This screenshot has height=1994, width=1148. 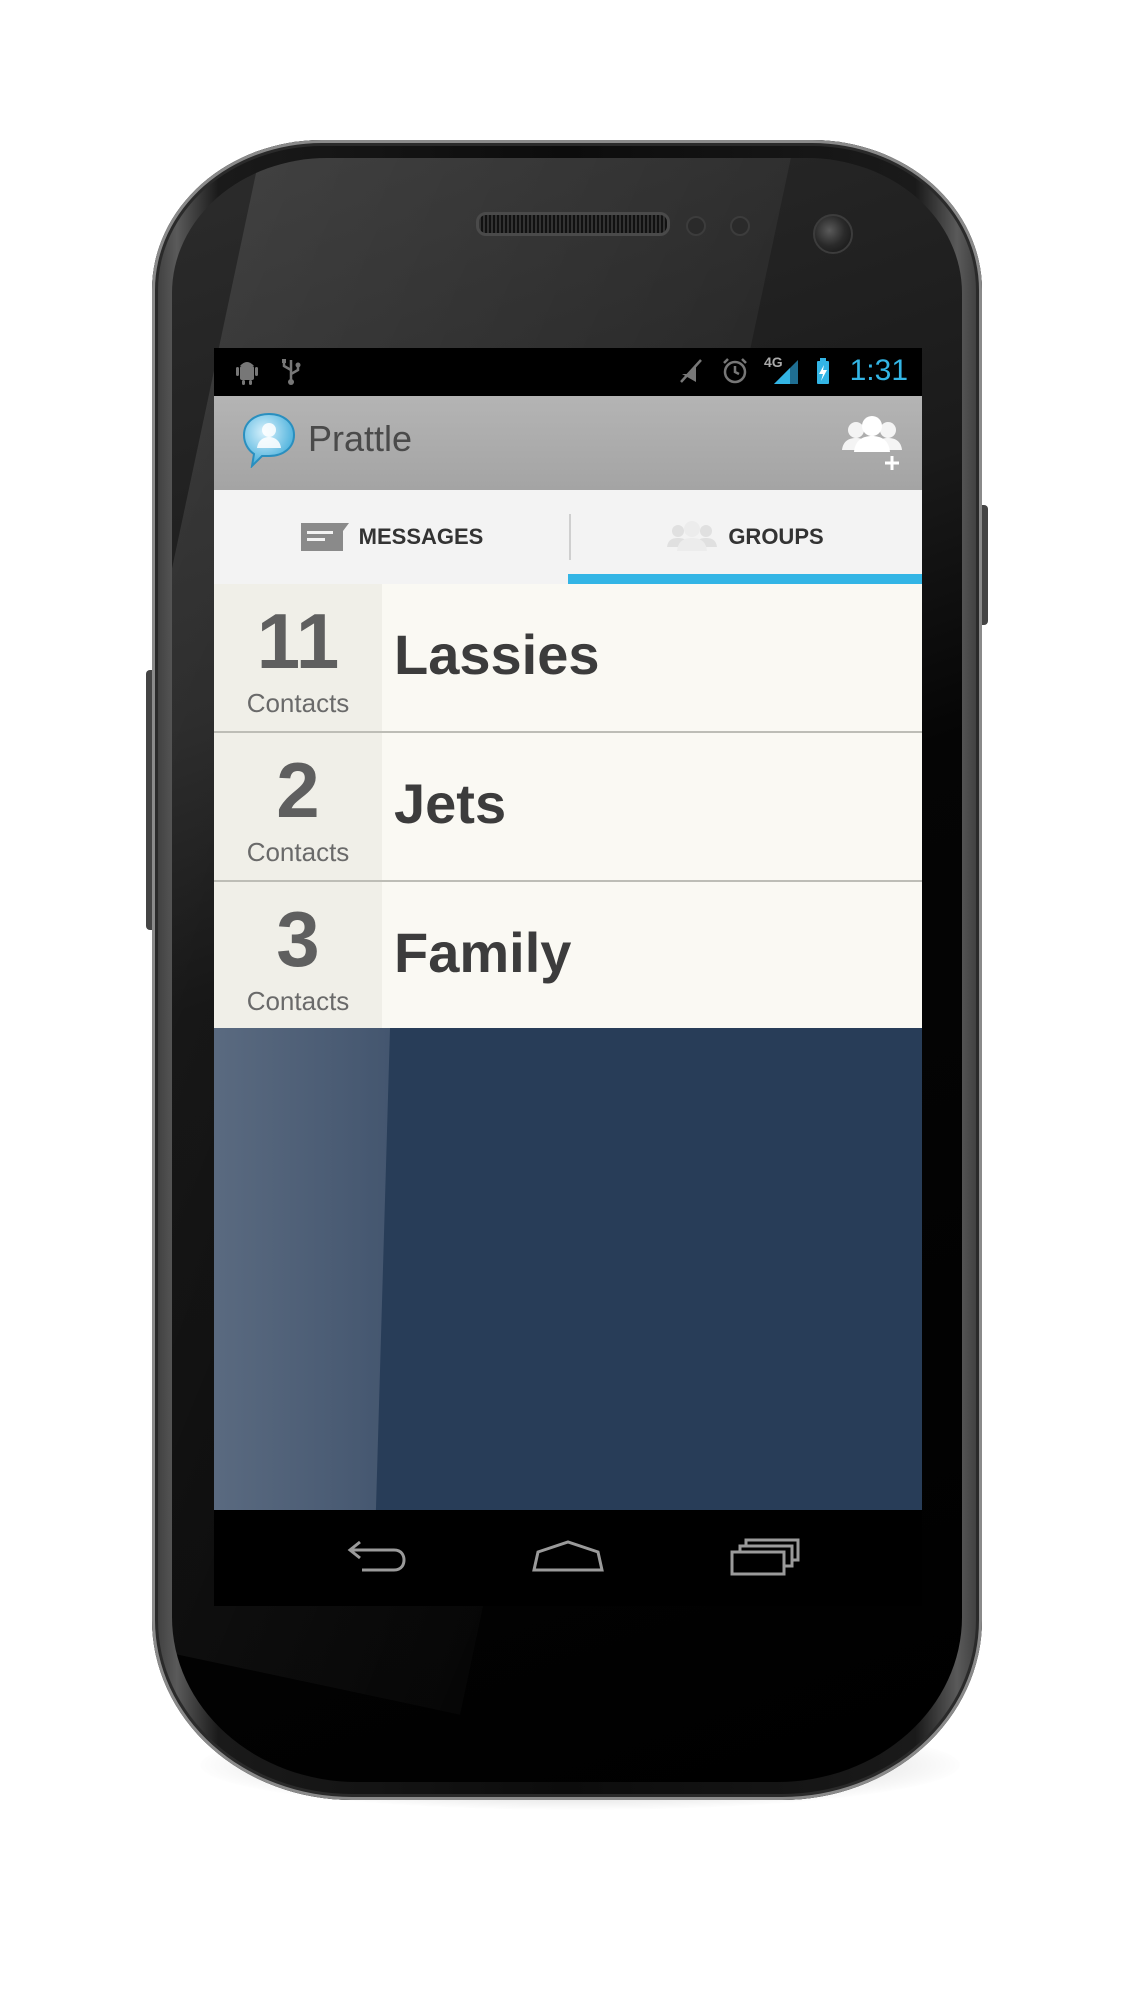 I want to click on status-time: 1:31, so click(x=878, y=370).